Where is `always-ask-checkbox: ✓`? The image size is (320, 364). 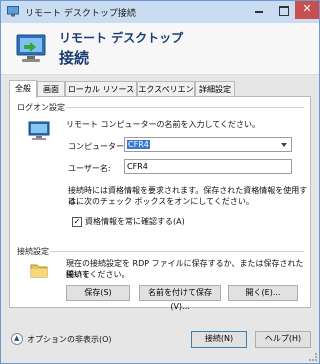
always-ask-checkbox: ✓ is located at coordinates (77, 222).